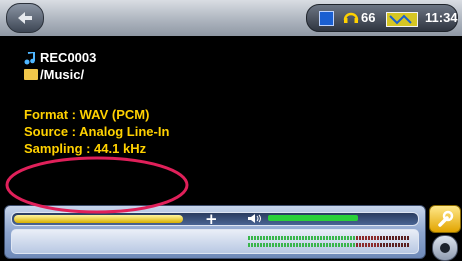 This screenshot has width=462, height=261. Describe the element at coordinates (97, 185) in the screenshot. I see `highlight-ellipse` at that location.